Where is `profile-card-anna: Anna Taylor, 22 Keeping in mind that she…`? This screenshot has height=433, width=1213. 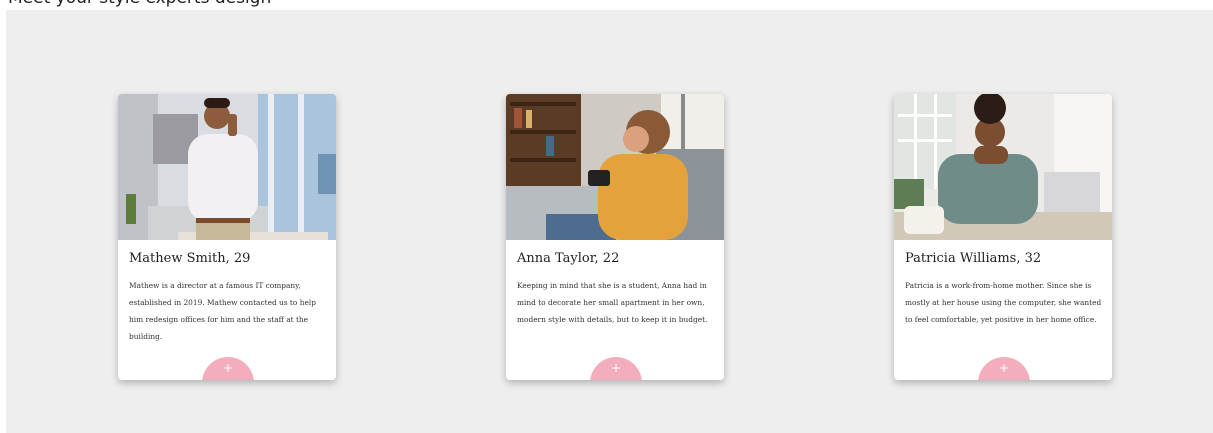 profile-card-anna: Anna Taylor, 22 Keeping in mind that she… is located at coordinates (615, 237).